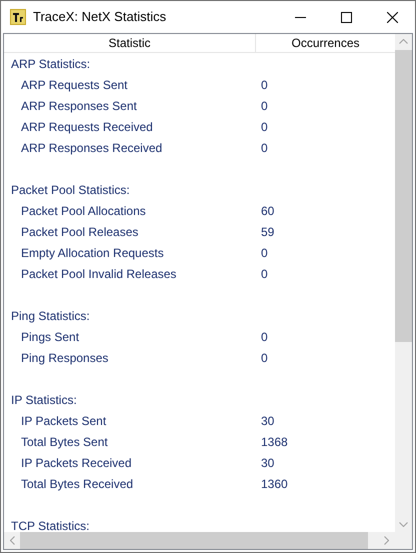 This screenshot has width=416, height=553. What do you see at coordinates (267, 232) in the screenshot?
I see `statistic-value: 59` at bounding box center [267, 232].